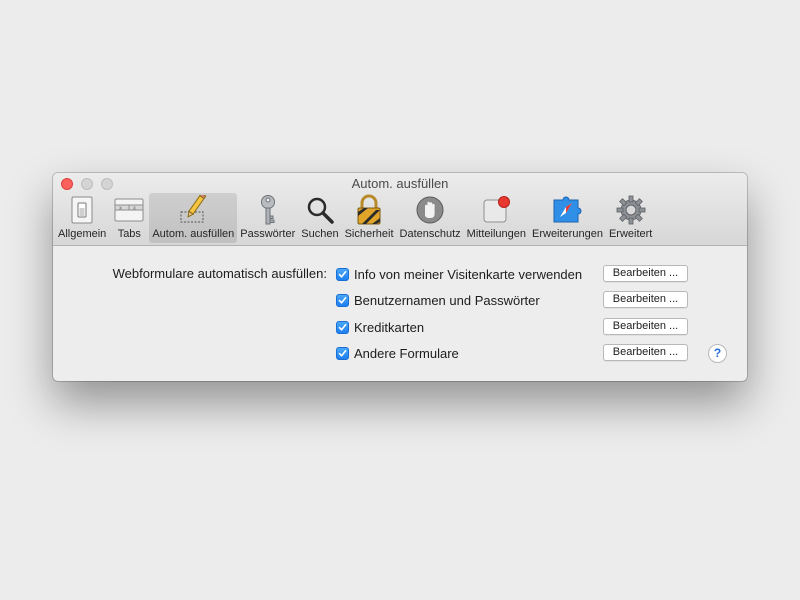  What do you see at coordinates (631, 210) in the screenshot?
I see `gear-icon` at bounding box center [631, 210].